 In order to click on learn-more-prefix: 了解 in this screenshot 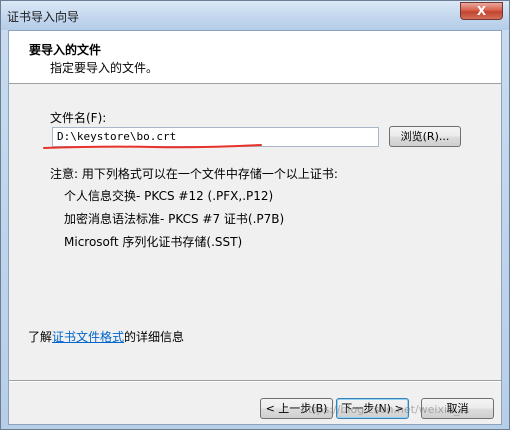, I will do `click(40, 337)`.